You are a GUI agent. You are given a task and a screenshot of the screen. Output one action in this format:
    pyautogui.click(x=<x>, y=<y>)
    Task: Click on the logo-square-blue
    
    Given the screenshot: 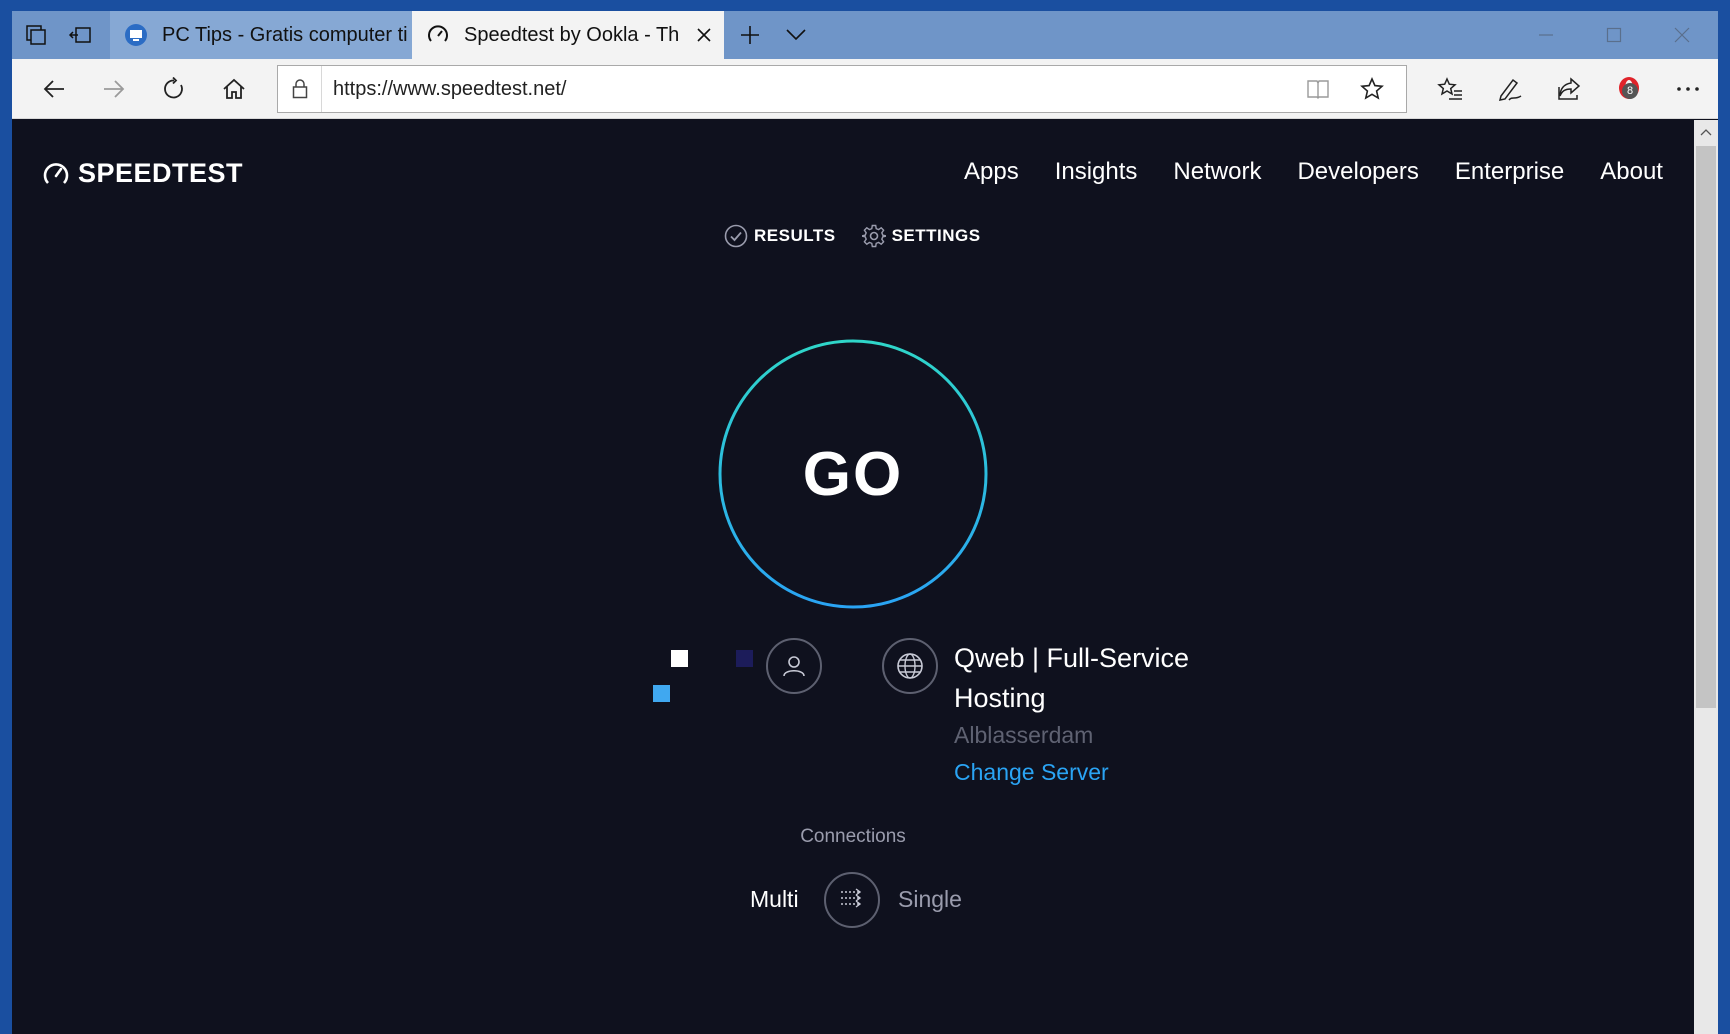 What is the action you would take?
    pyautogui.click(x=661, y=693)
    